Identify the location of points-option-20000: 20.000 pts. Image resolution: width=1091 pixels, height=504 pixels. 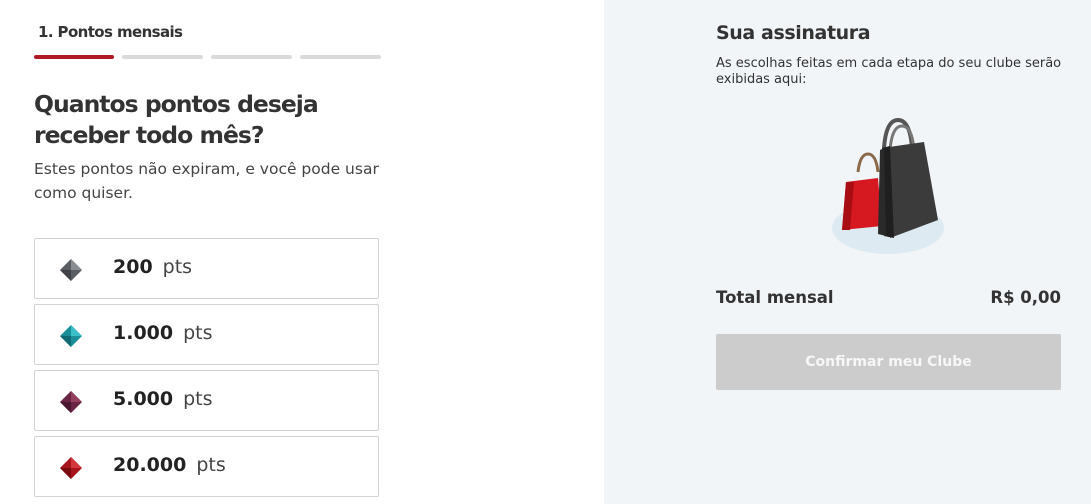
(206, 466).